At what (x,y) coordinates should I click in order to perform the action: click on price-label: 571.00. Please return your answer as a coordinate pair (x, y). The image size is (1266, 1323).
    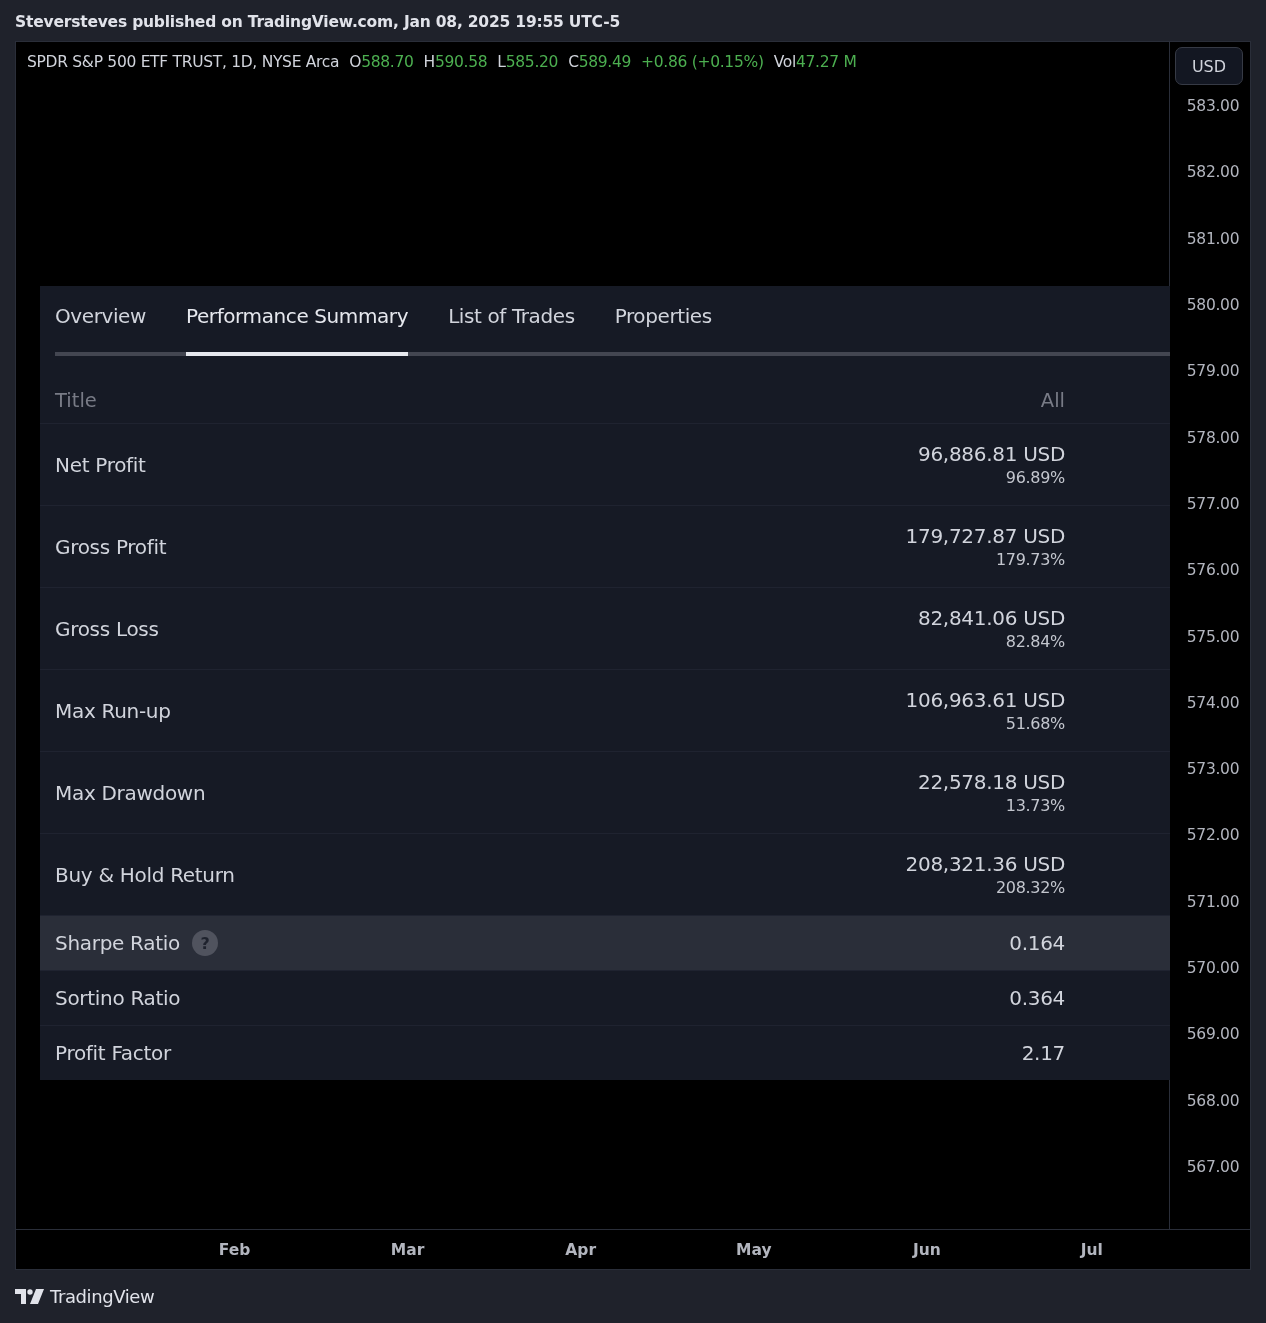
    Looking at the image, I should click on (1213, 901).